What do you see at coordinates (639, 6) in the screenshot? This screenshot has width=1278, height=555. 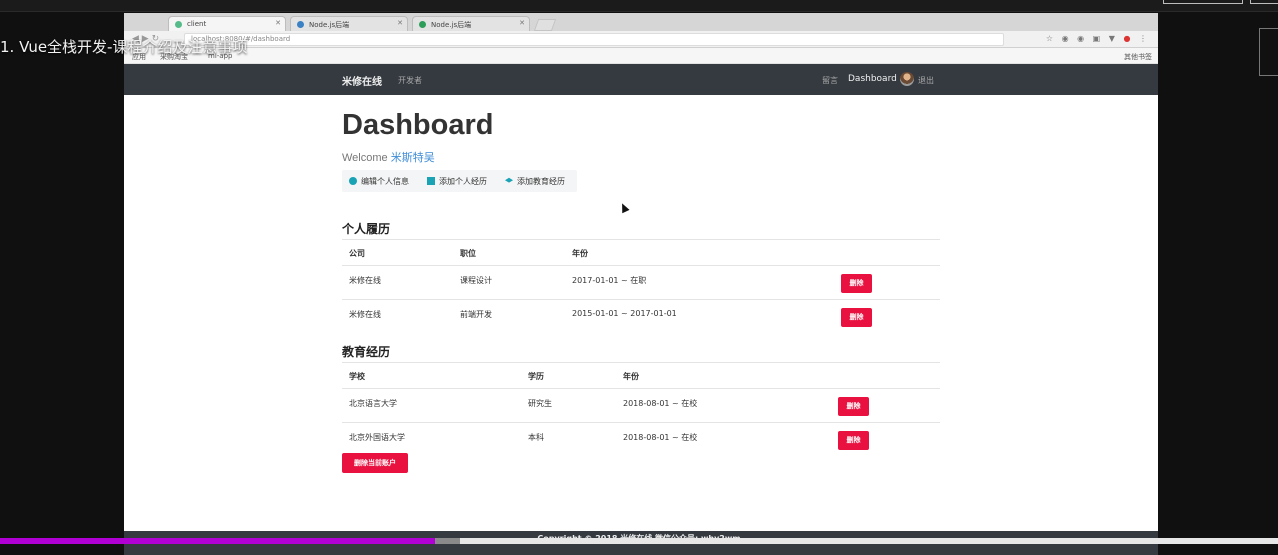 I see `player-top-bar` at bounding box center [639, 6].